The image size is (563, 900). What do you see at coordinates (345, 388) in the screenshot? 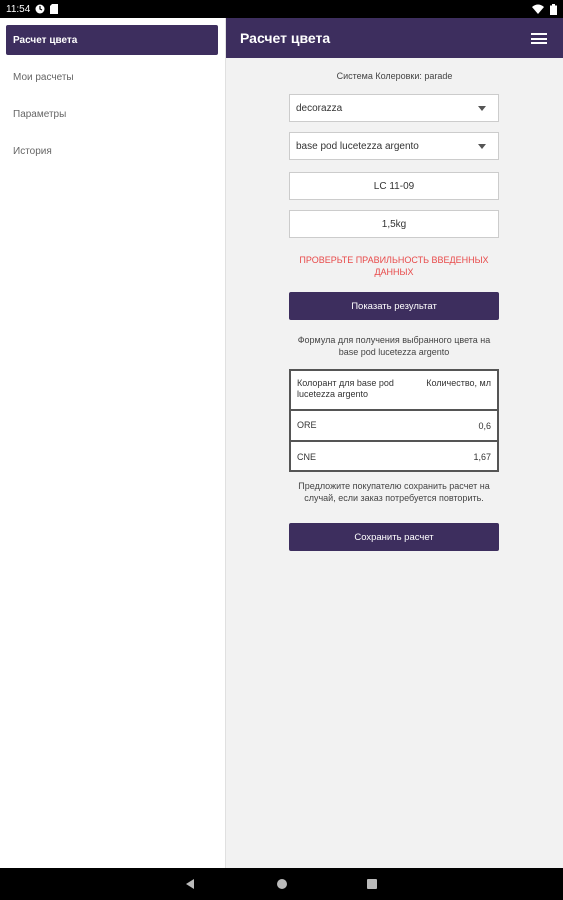
I see `header-colorant: Колорант для base pod lucetezza argento` at bounding box center [345, 388].